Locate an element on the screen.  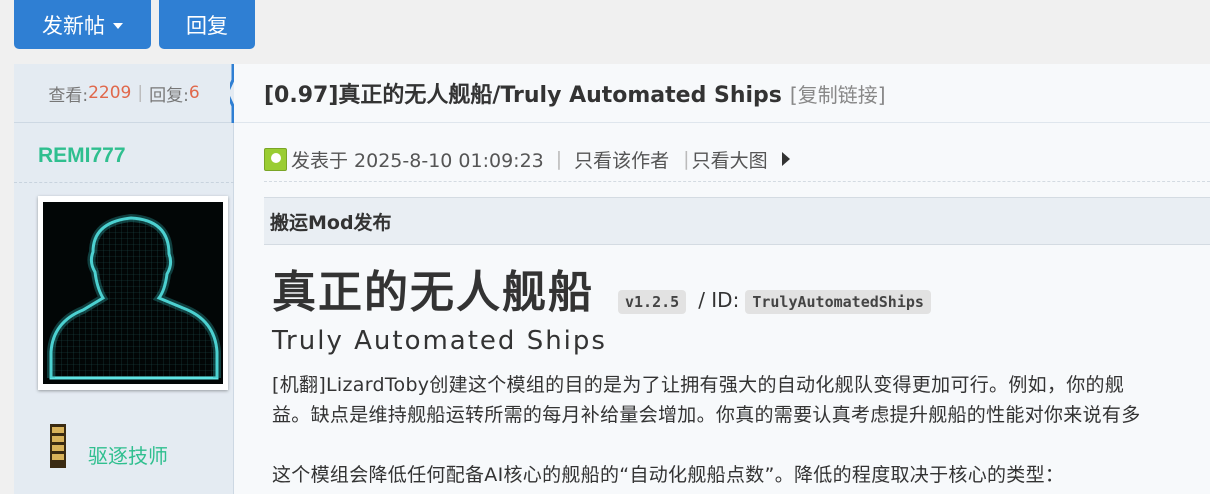
author-rank-title: 驱逐技师 is located at coordinates (128, 454).